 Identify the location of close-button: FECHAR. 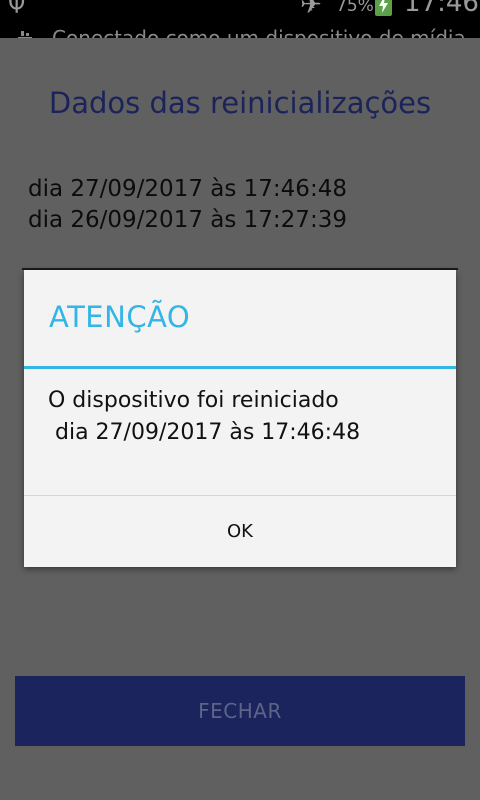
(240, 711).